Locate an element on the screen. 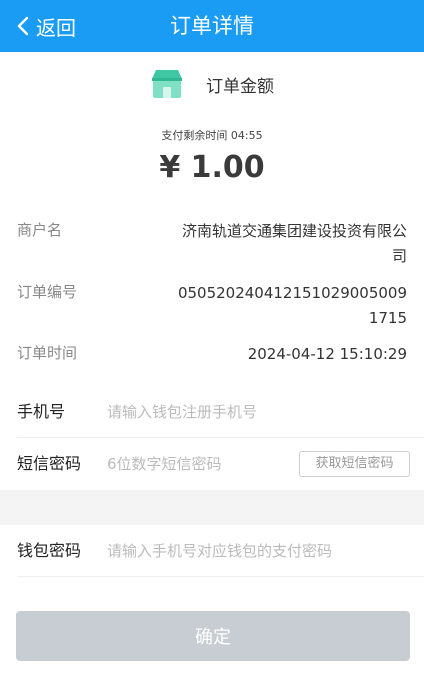 This screenshot has width=424, height=676. wallet-password-label: 钱包密码 is located at coordinates (49, 550).